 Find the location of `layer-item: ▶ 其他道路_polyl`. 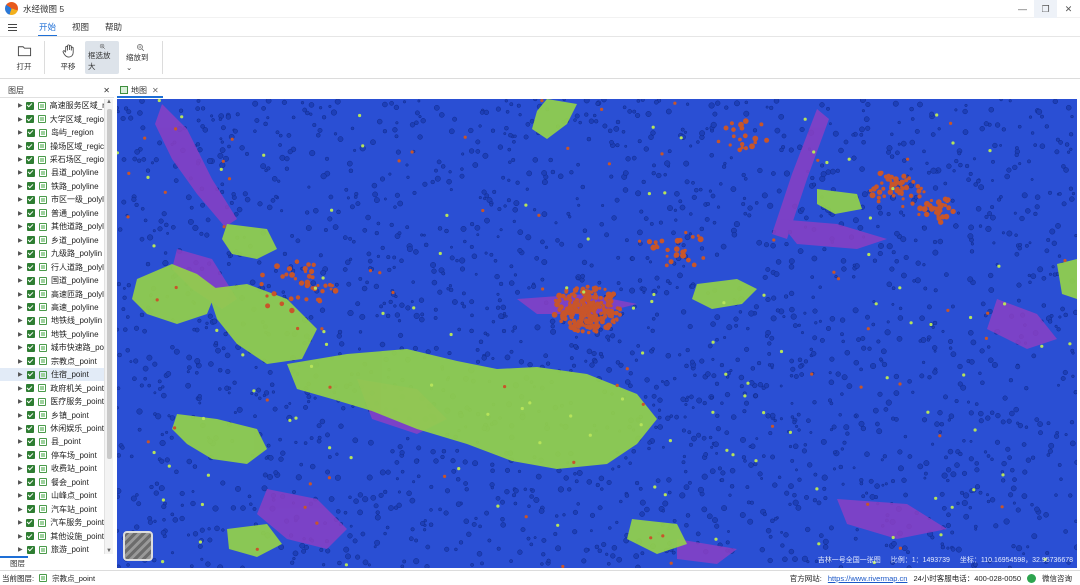

layer-item: ▶ 其他道路_polyl is located at coordinates (52, 226).